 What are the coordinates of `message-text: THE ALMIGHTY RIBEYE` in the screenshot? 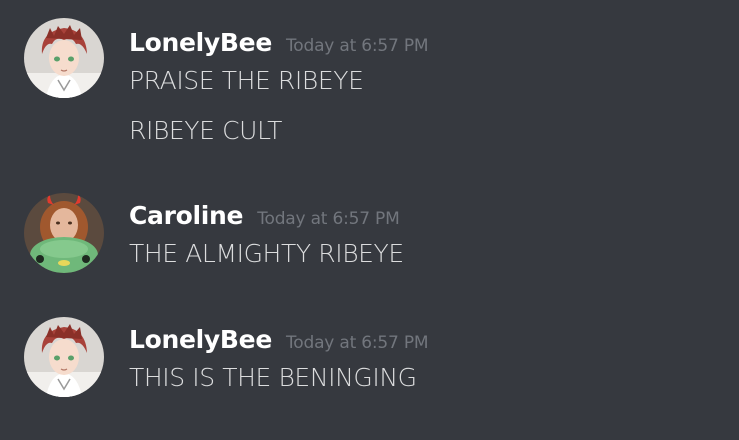 It's located at (266, 253).